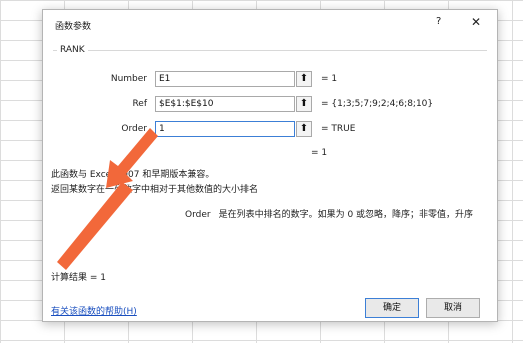 The image size is (523, 343). Describe the element at coordinates (94, 310) in the screenshot. I see `function-help-link: 有关该函数的帮助(H)` at that location.